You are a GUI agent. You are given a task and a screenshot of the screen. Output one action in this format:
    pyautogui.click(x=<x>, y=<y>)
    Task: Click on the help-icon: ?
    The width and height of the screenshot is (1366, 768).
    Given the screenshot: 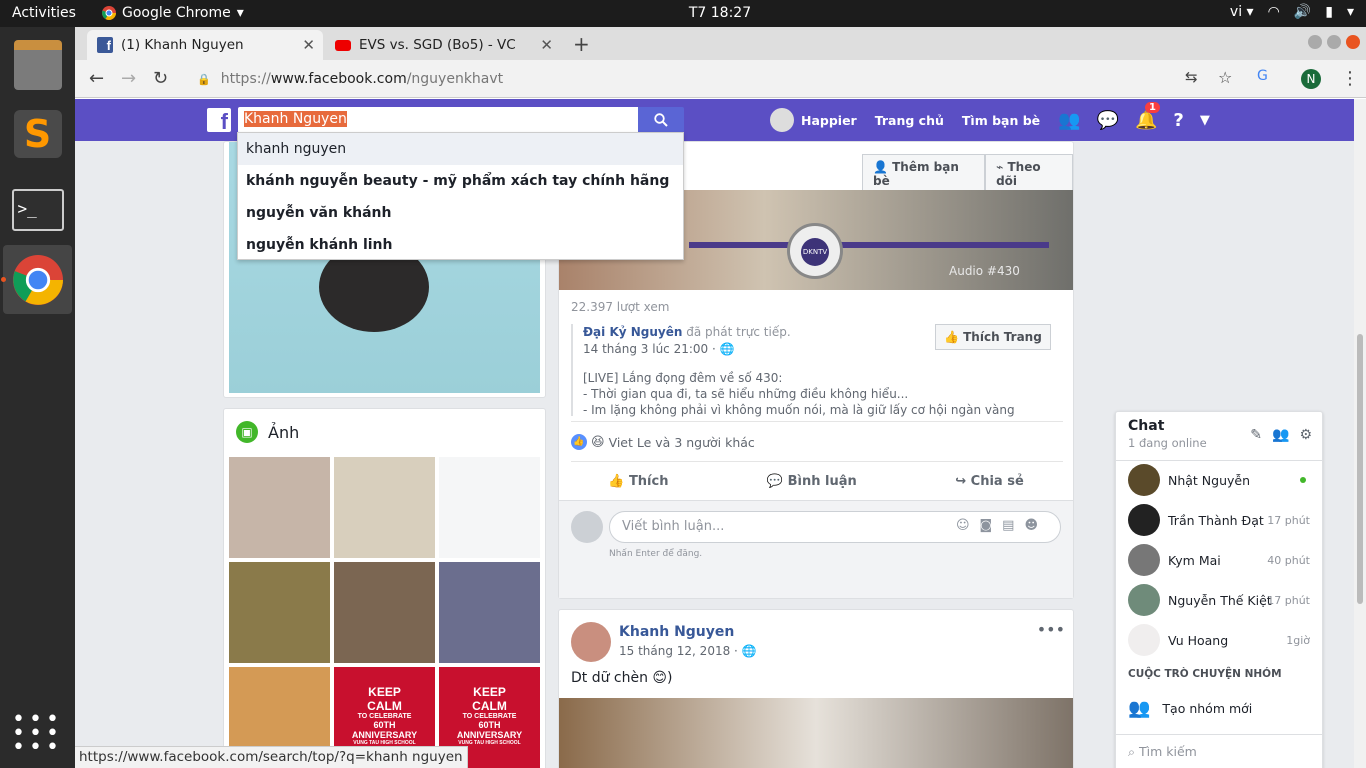 What is the action you would take?
    pyautogui.click(x=1178, y=120)
    